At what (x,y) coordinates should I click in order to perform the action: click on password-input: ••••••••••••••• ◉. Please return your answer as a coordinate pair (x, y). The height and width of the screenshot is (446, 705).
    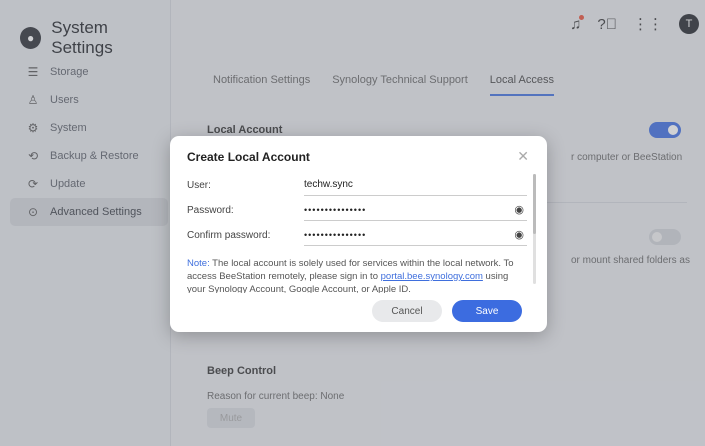
    Looking at the image, I should click on (415, 210).